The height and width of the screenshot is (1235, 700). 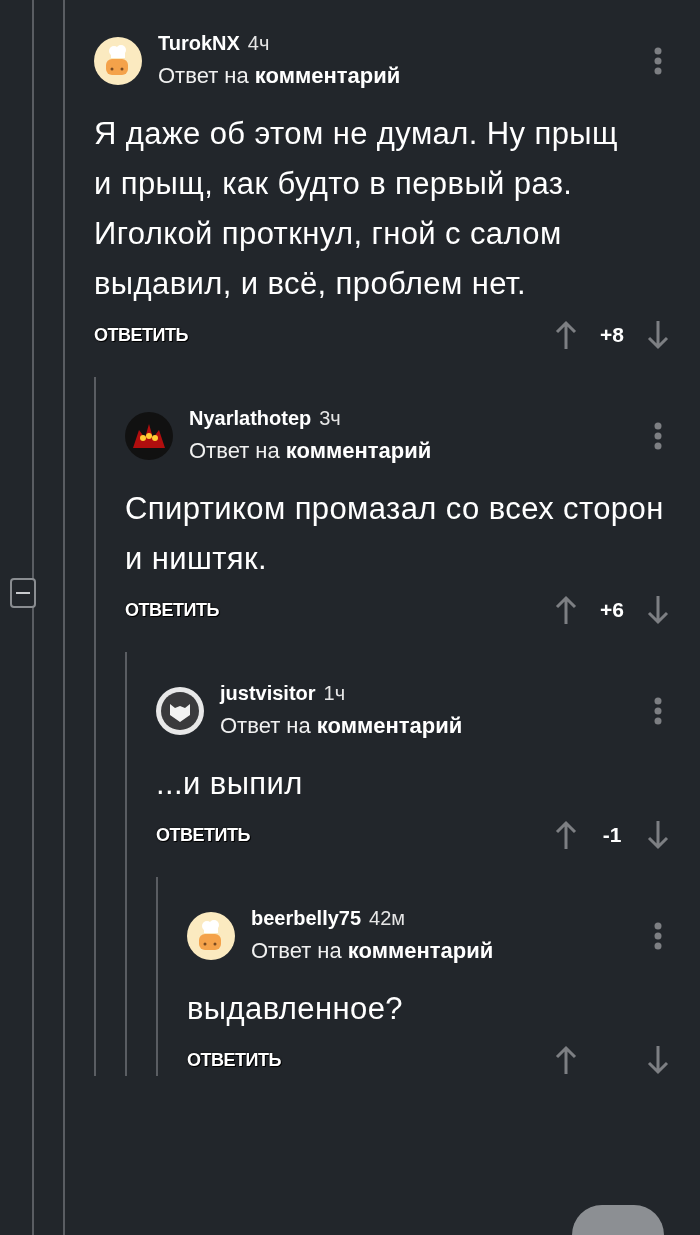 I want to click on comment-time: 42м, so click(x=387, y=918).